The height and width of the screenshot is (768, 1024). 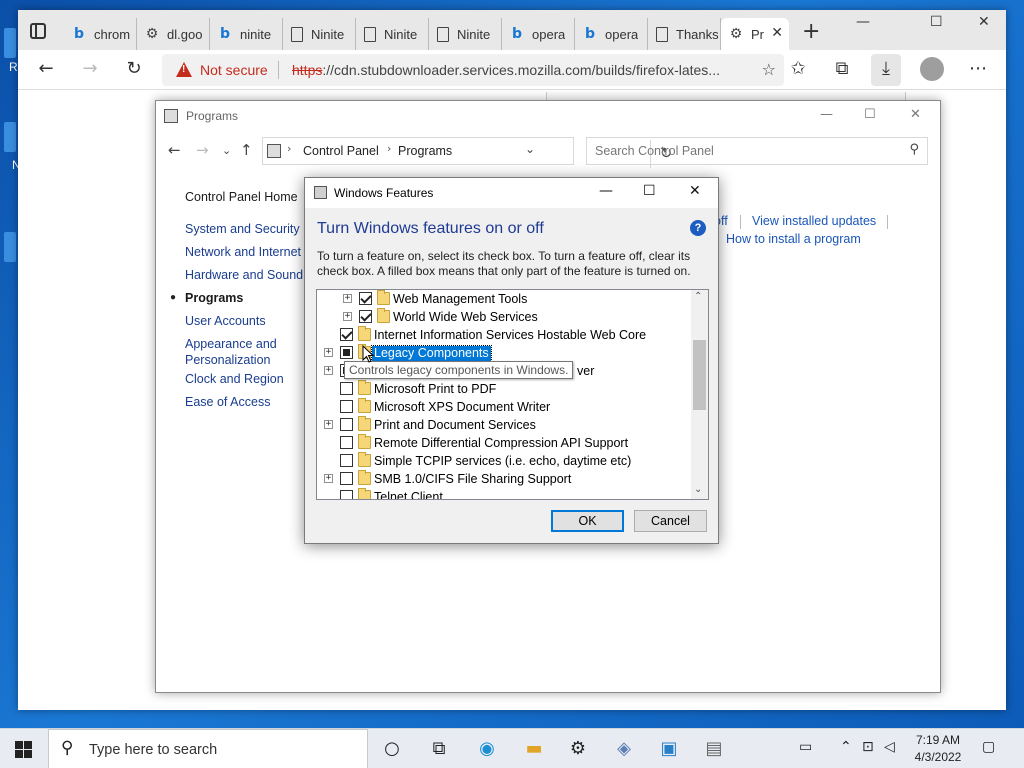 I want to click on search-input: Search Control Panel ⚲, so click(x=757, y=151).